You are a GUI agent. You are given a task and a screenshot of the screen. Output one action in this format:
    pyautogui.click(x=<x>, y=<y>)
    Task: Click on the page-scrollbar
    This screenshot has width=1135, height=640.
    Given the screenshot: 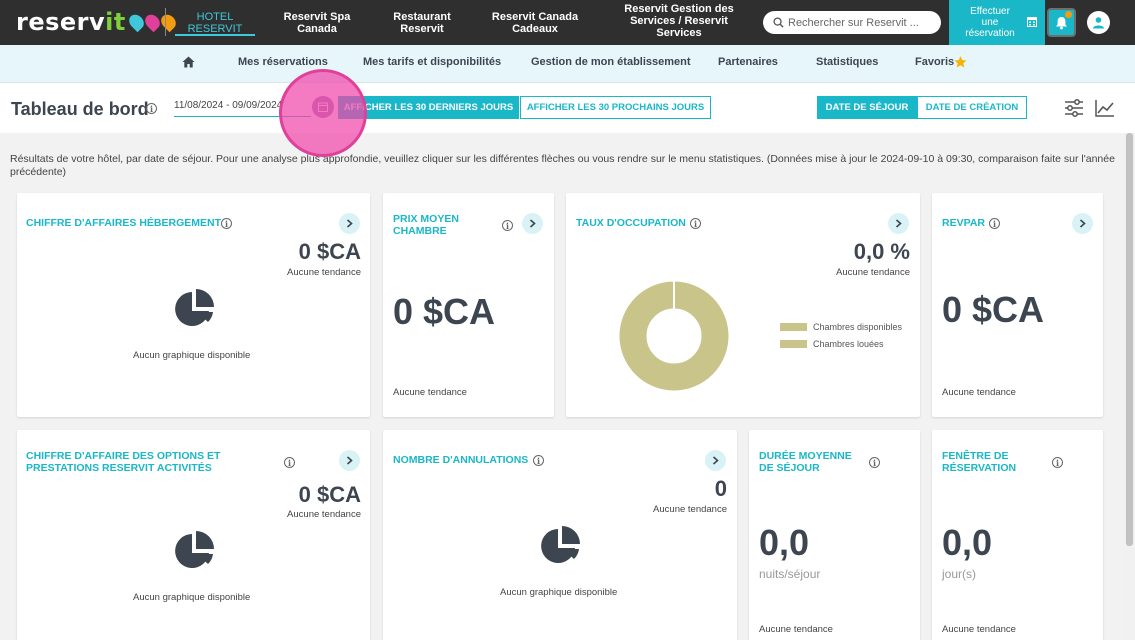 What is the action you would take?
    pyautogui.click(x=1129, y=386)
    